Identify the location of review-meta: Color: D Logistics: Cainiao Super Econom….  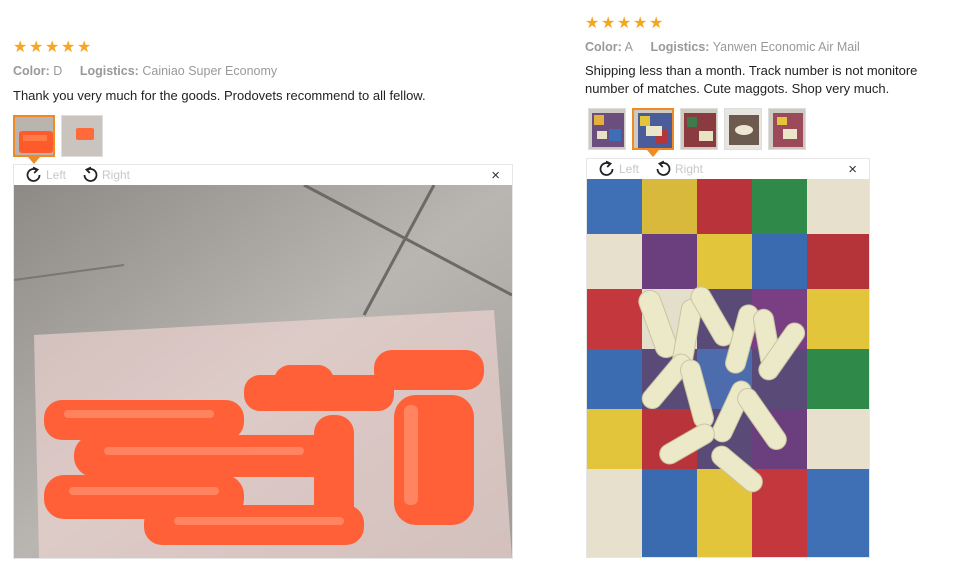
(263, 71).